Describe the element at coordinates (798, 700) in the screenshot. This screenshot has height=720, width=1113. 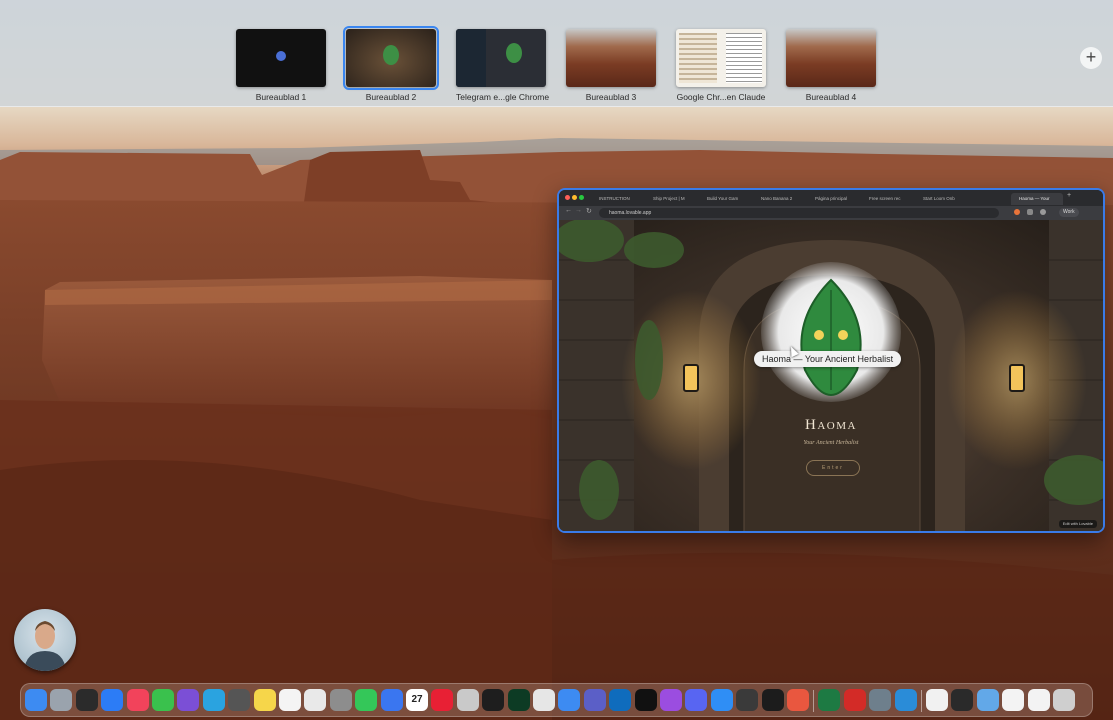
I see `claude-icon` at that location.